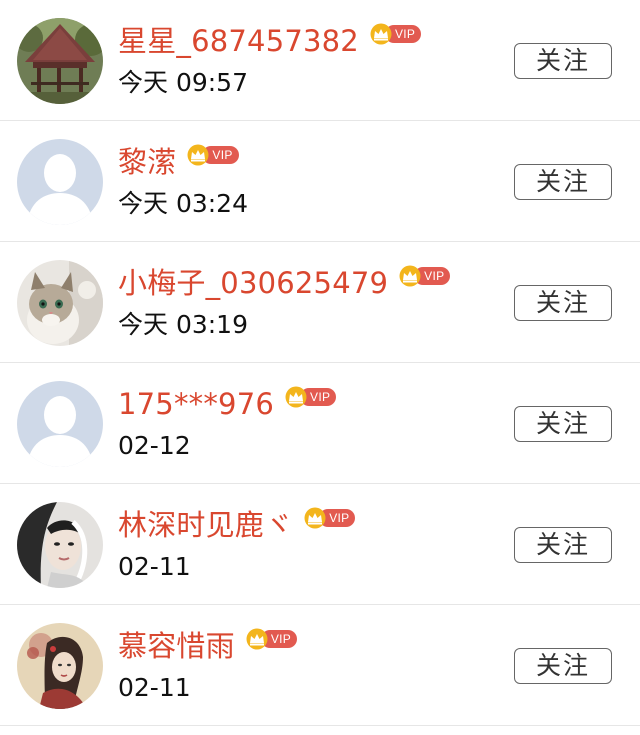 The image size is (640, 735). I want to click on name-line: 慕容惜雨 VIP, so click(208, 646).